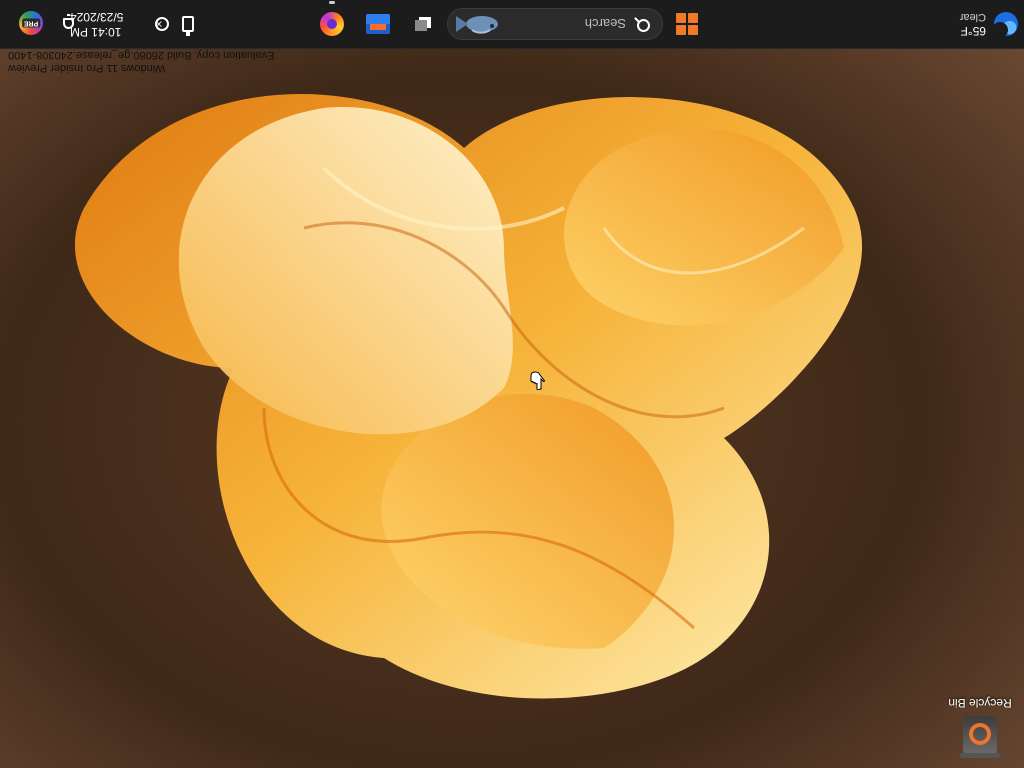  I want to click on network-disconnected-icon, so click(162, 24).